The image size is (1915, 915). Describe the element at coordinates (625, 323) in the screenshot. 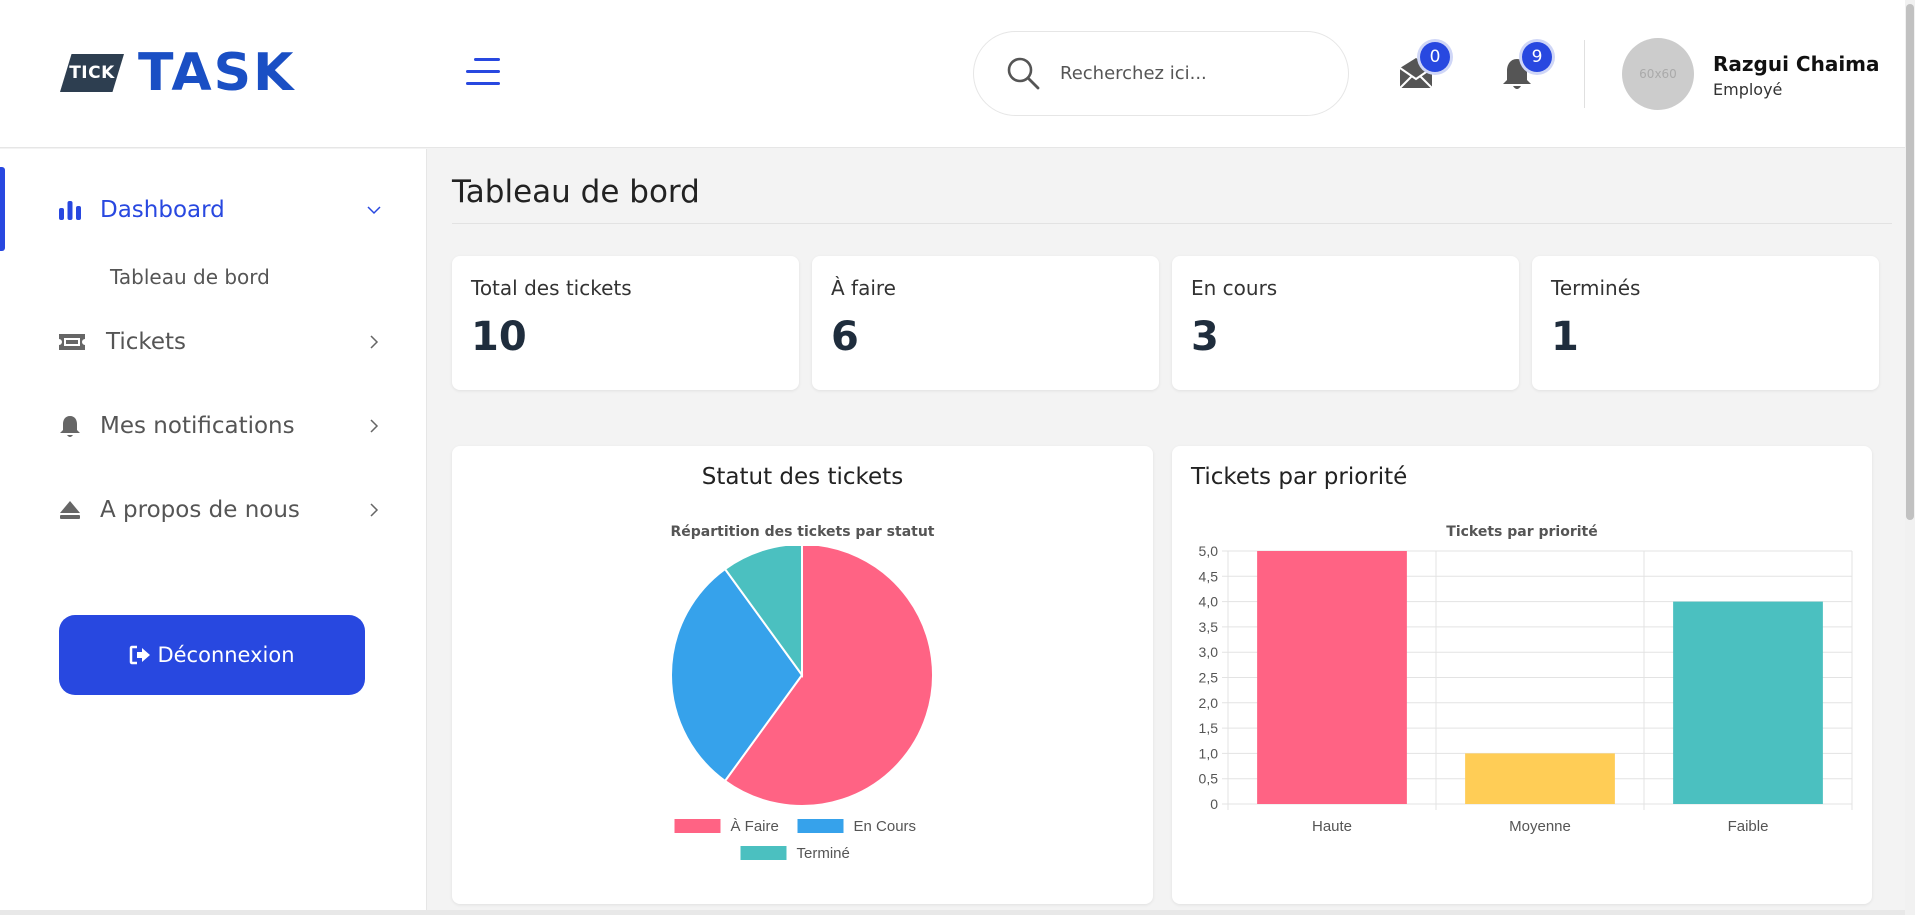

I see `stat-card-total: Total des tickets 10` at that location.